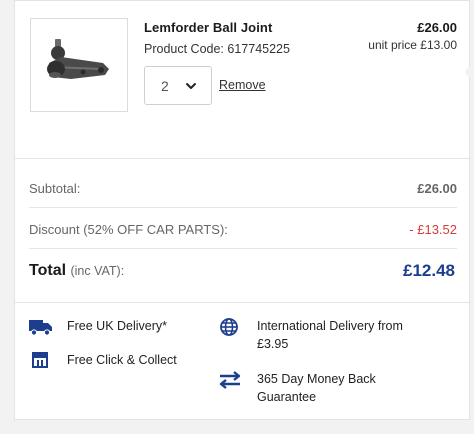 This screenshot has height=434, width=474. What do you see at coordinates (191, 86) in the screenshot?
I see `chevron-down-icon` at bounding box center [191, 86].